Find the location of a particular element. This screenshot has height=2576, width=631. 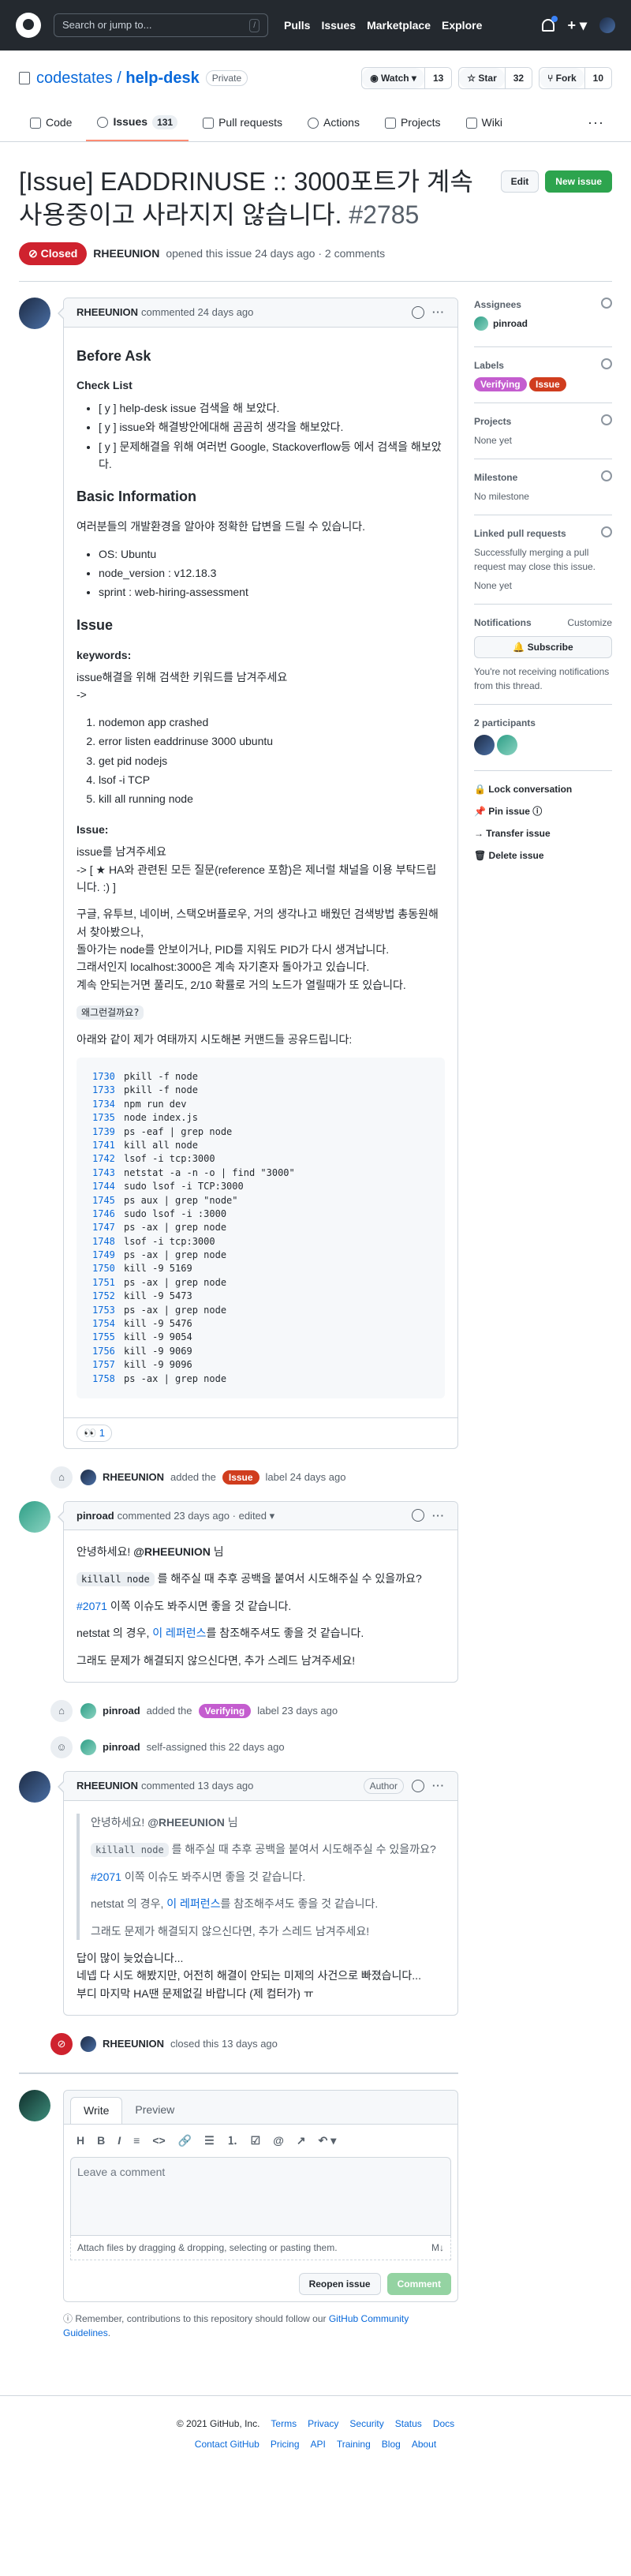

comment-time: commented 23 days ago · edited ▾ is located at coordinates (196, 1516).